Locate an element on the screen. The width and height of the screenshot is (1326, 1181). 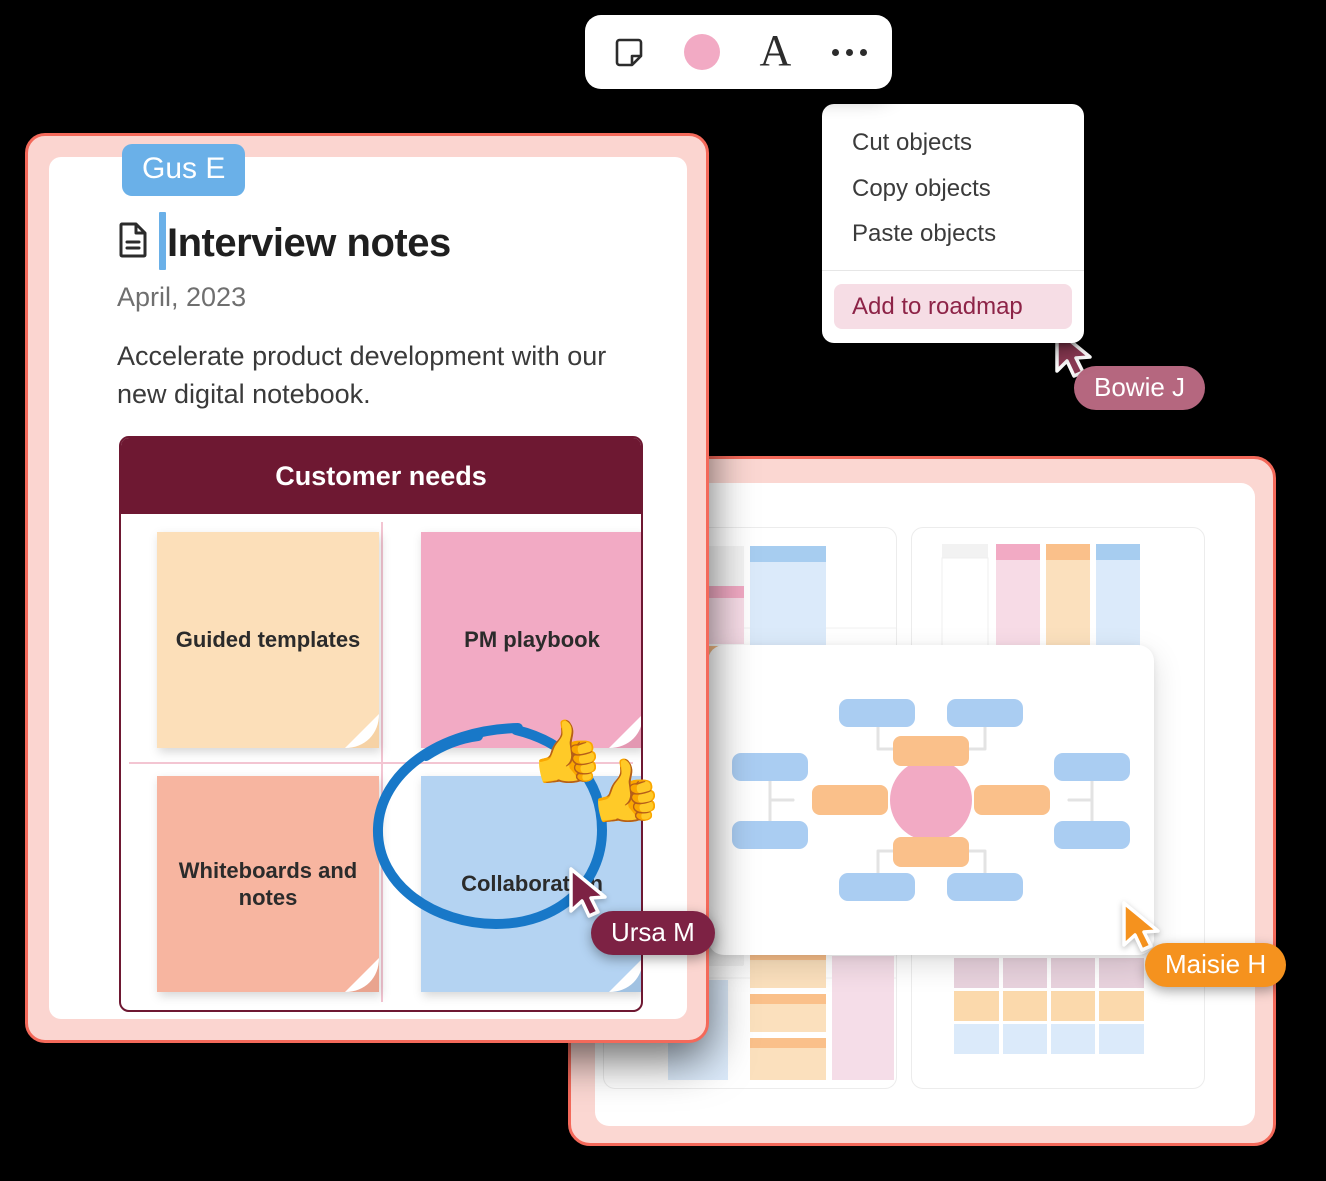
text-A-icon: A is located at coordinates (775, 50).